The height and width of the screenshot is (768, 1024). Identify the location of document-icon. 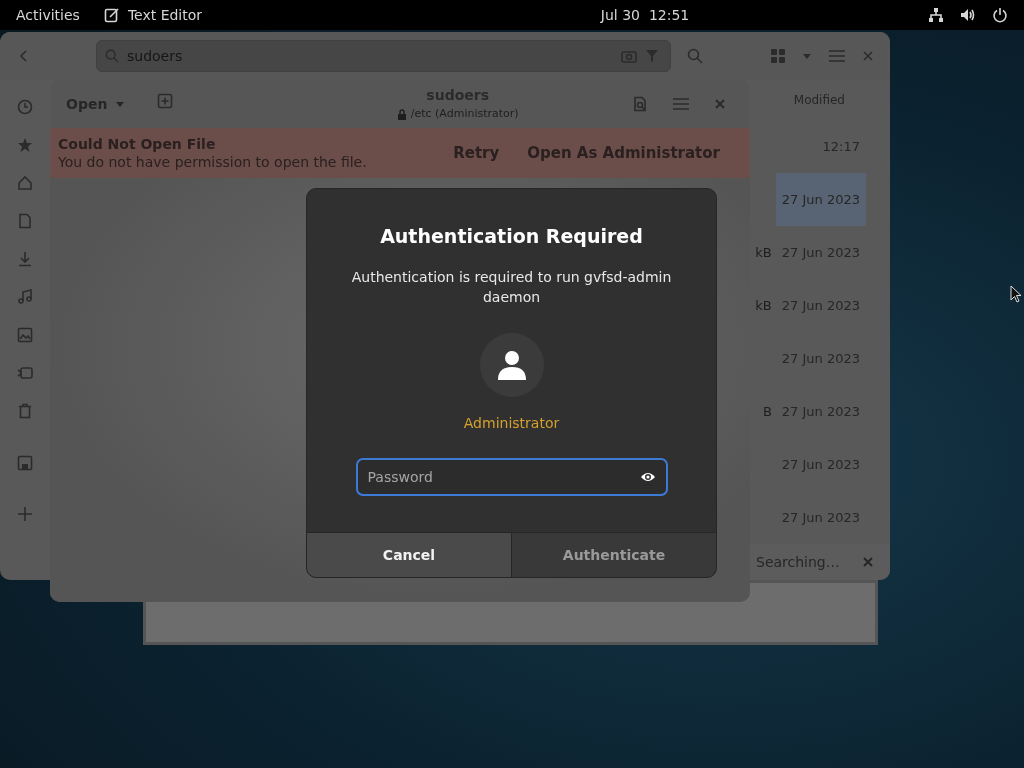
(25, 221).